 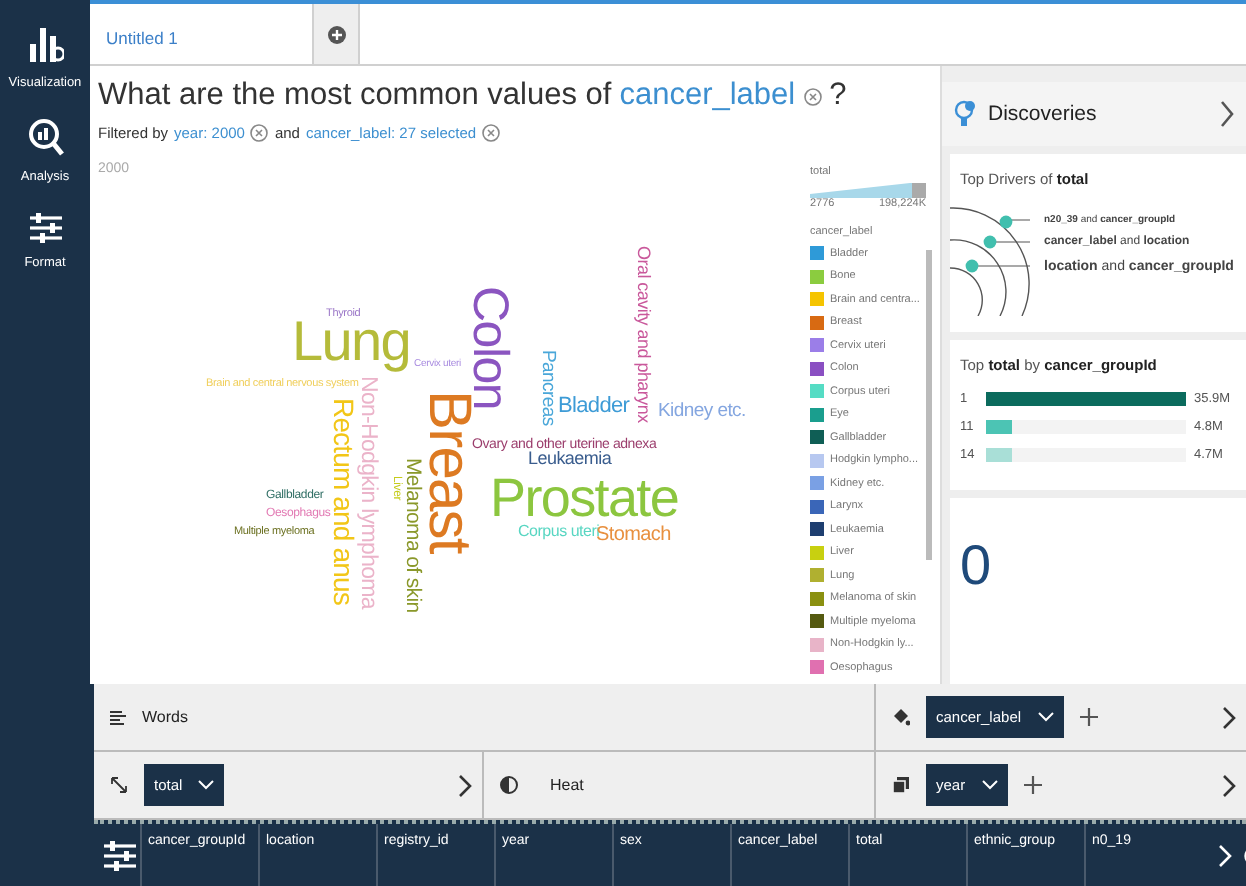 I want to click on cloud-word: Breast, so click(x=448, y=471).